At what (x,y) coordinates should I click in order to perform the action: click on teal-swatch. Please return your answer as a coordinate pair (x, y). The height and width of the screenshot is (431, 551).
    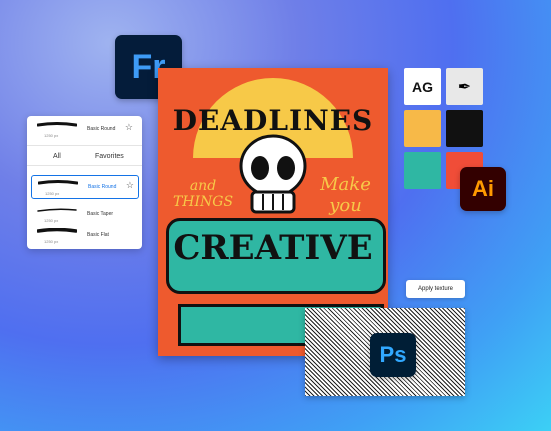
    Looking at the image, I should click on (422, 170).